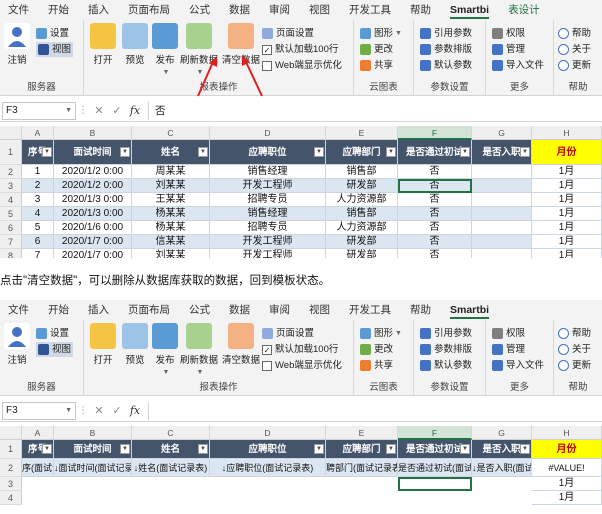 The image size is (602, 514). Describe the element at coordinates (435, 433) in the screenshot. I see `column-header: F` at that location.